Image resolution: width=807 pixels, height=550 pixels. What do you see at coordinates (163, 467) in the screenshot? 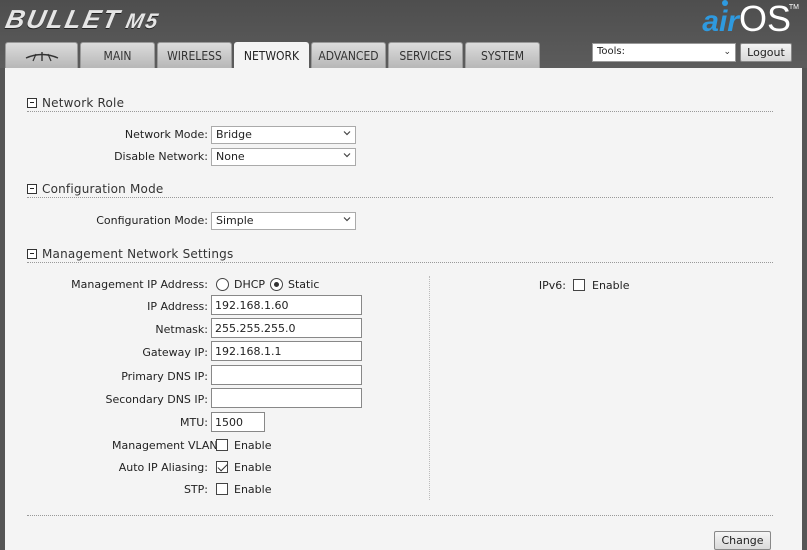
I see `auto-ip-aliasing-label: Auto IP Aliasing:` at bounding box center [163, 467].